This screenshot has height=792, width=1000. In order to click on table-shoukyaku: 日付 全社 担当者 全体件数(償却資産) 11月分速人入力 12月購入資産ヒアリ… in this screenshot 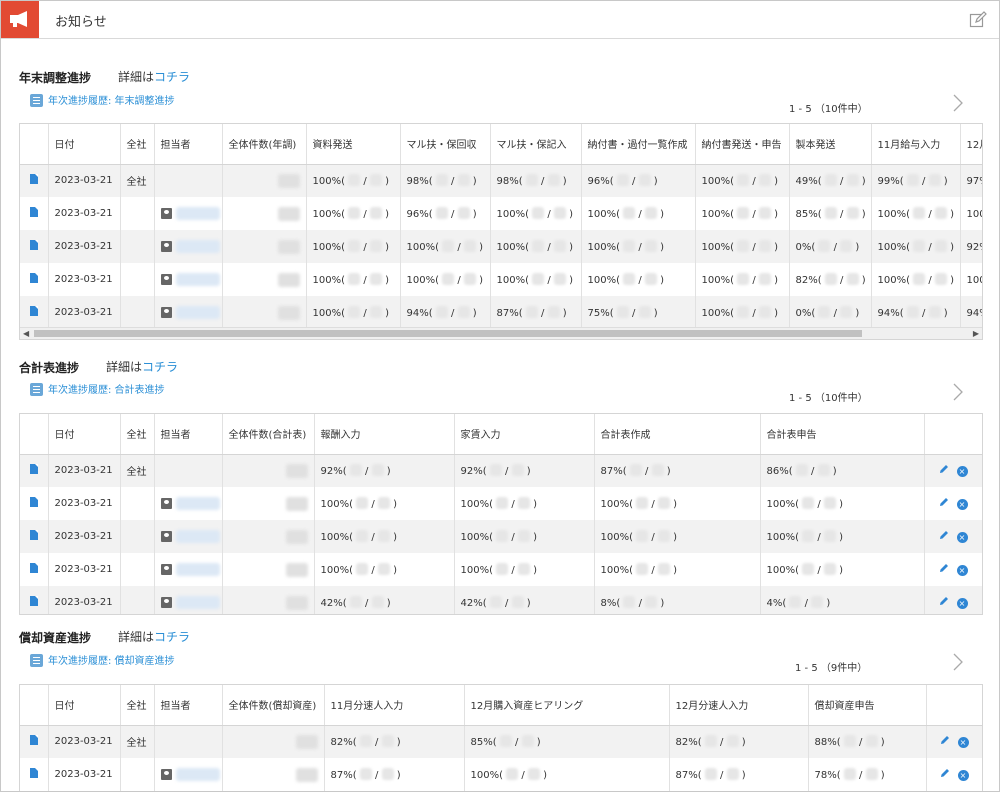, I will do `click(501, 737)`.